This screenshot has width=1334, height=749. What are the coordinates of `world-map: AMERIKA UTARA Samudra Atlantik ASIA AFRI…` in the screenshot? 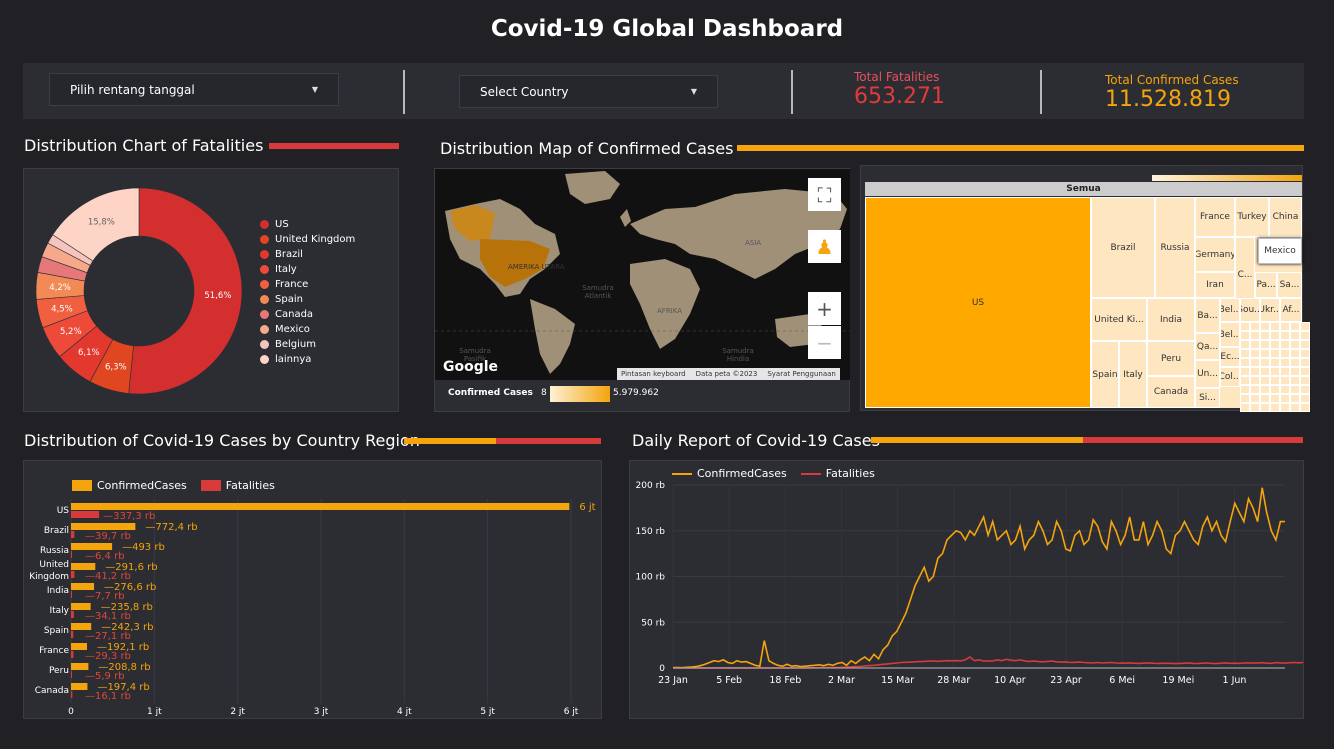 It's located at (642, 274).